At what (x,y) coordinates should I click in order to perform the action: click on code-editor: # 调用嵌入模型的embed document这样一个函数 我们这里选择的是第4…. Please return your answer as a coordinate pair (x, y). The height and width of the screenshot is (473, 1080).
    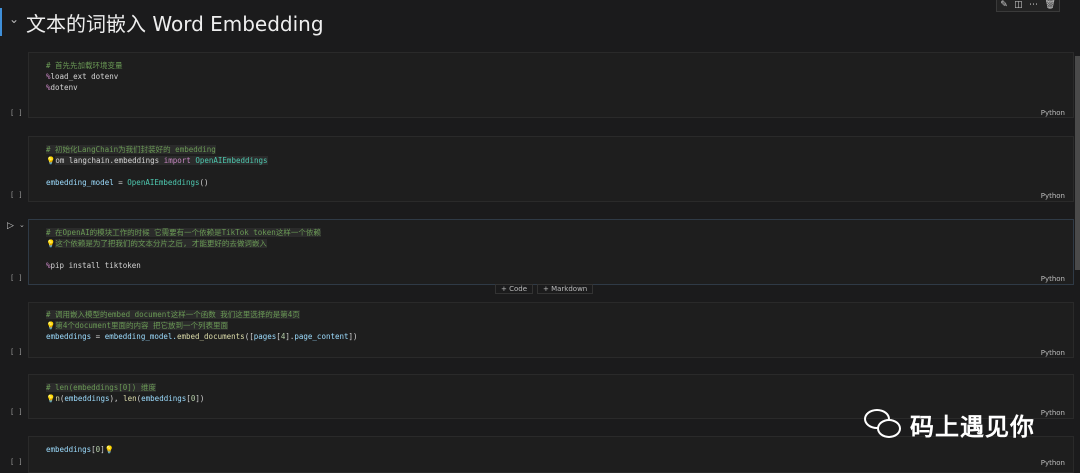
    Looking at the image, I should click on (551, 330).